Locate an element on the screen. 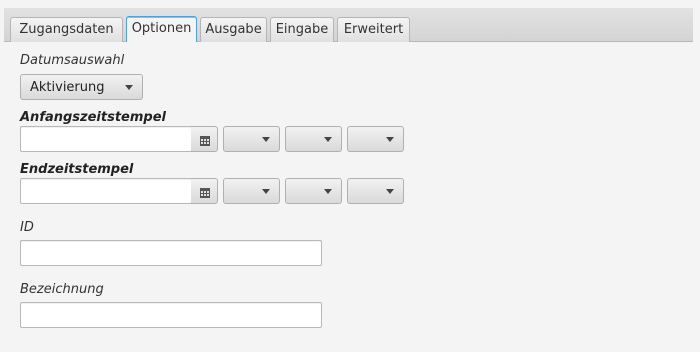 The image size is (700, 352). ende-calendar-button is located at coordinates (204, 191).